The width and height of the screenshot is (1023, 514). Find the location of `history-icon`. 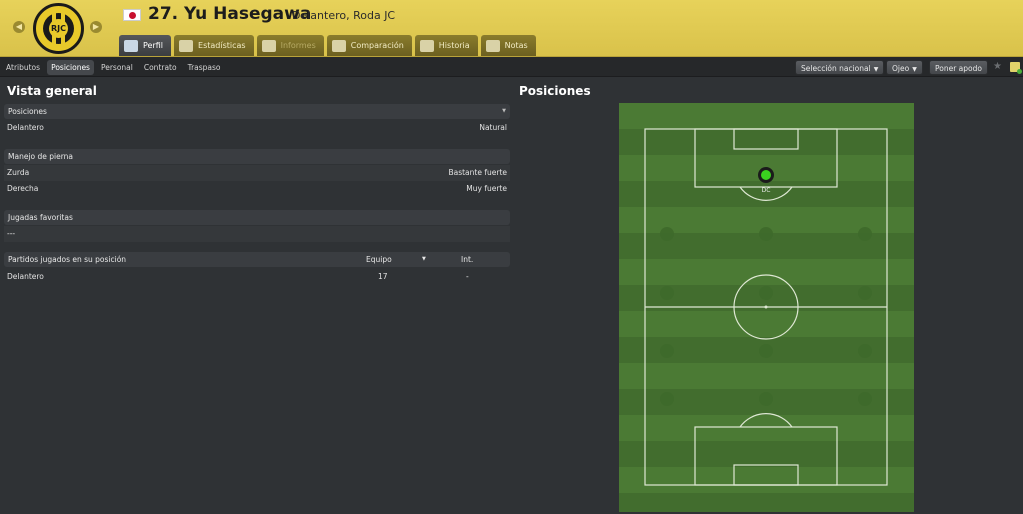

history-icon is located at coordinates (426, 45).